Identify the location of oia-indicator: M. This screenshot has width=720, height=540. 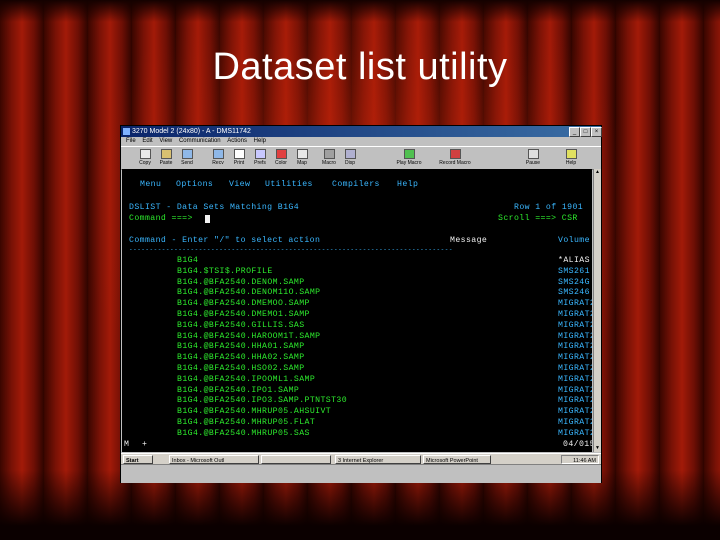
(127, 444).